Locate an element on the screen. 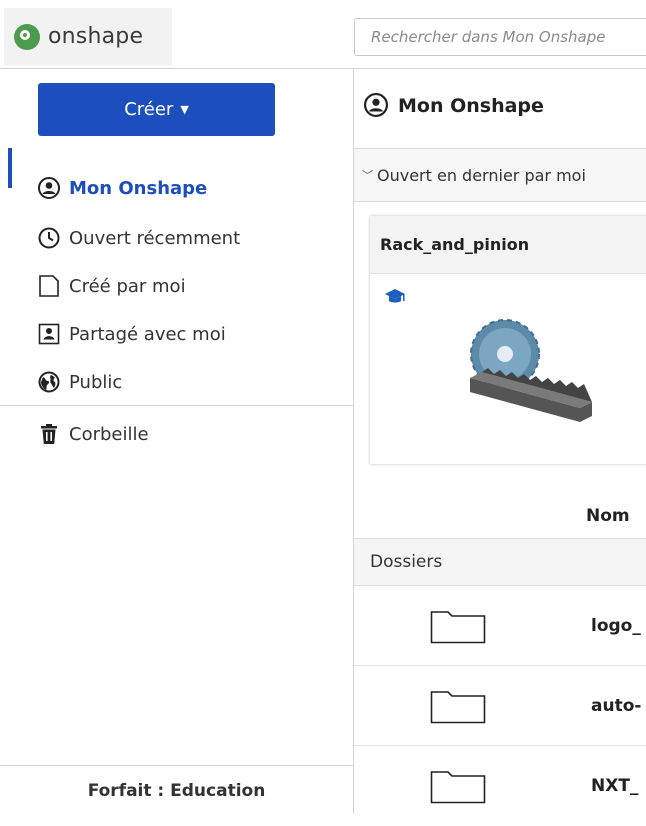  education-cap-icon is located at coordinates (395, 299).